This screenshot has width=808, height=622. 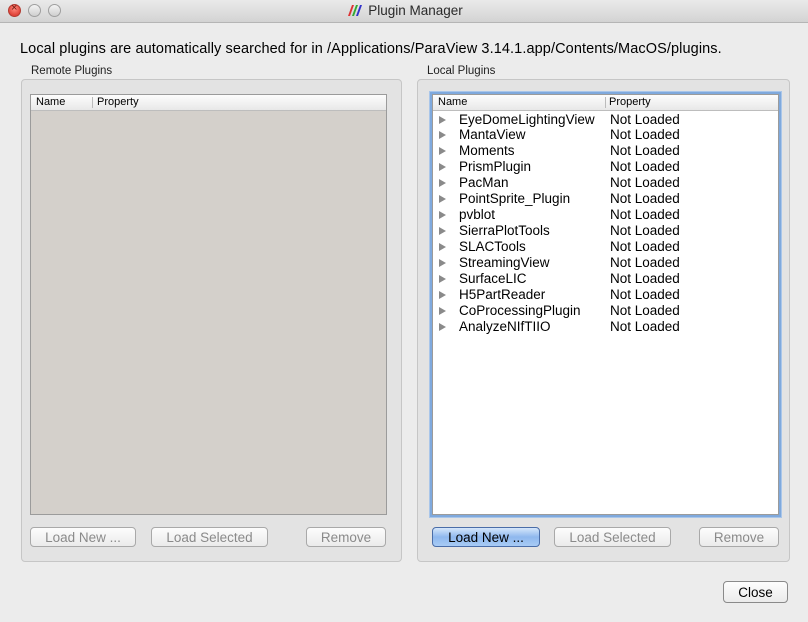 I want to click on remote-remove-button: Remove, so click(x=346, y=537).